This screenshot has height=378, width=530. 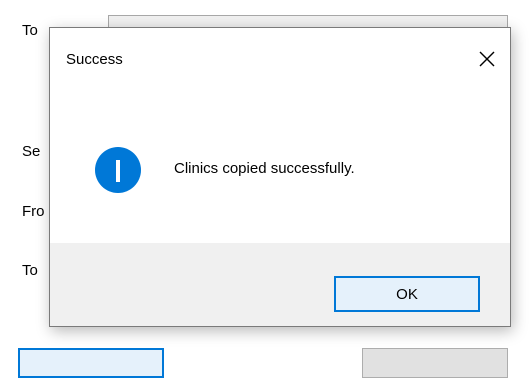 What do you see at coordinates (118, 170) in the screenshot?
I see `information-icon` at bounding box center [118, 170].